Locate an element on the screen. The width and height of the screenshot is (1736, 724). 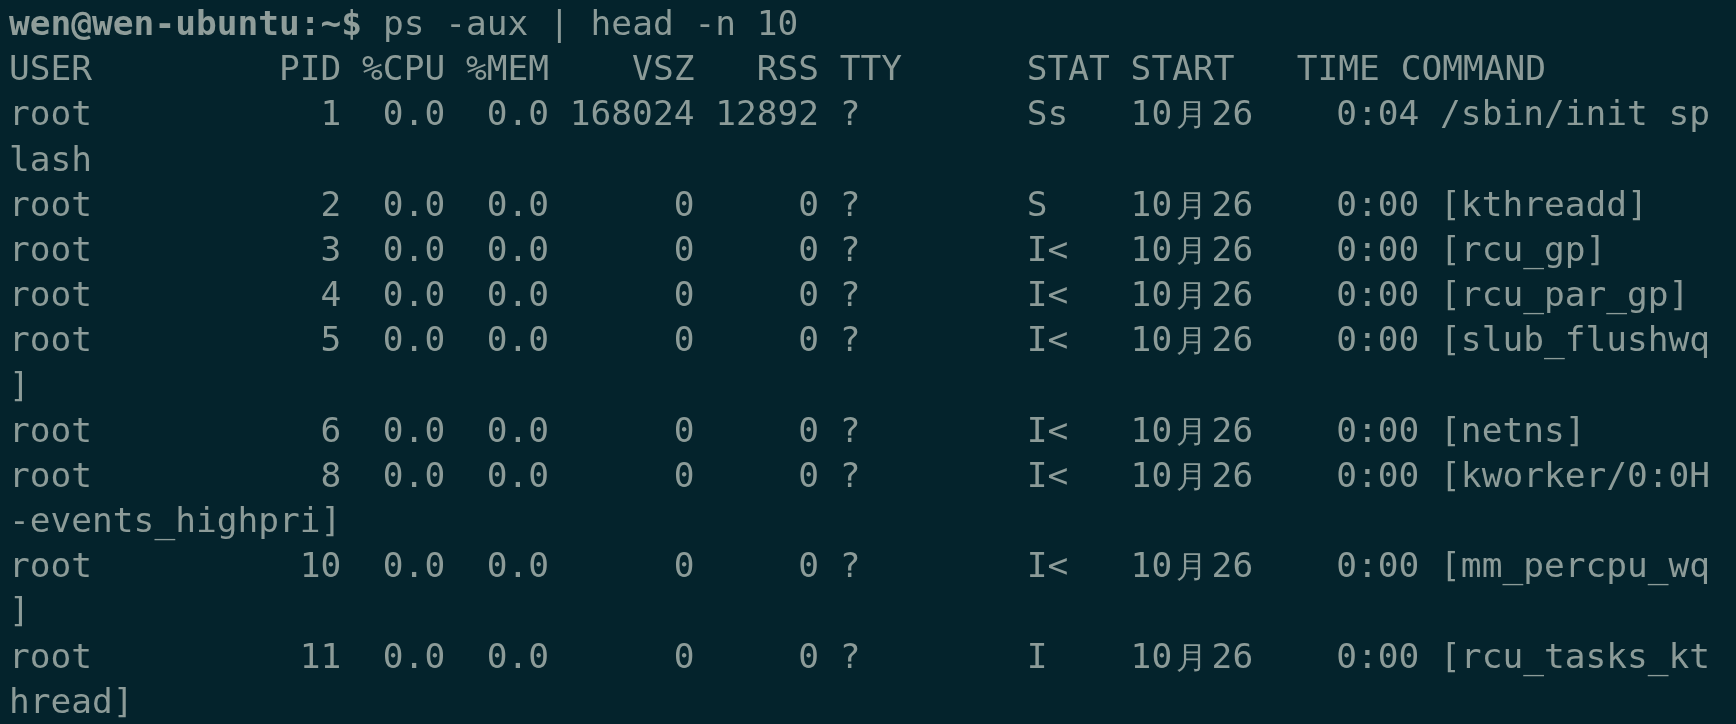
command-text: ps -aux | head -n 10 is located at coordinates (590, 23).